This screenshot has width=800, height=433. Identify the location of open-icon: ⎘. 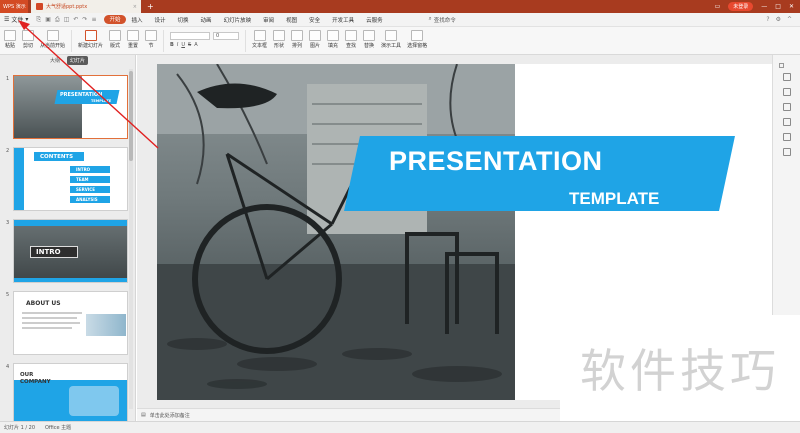
(38, 20).